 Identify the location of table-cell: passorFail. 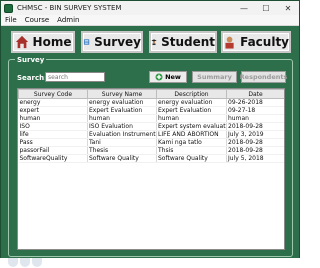
(53, 150).